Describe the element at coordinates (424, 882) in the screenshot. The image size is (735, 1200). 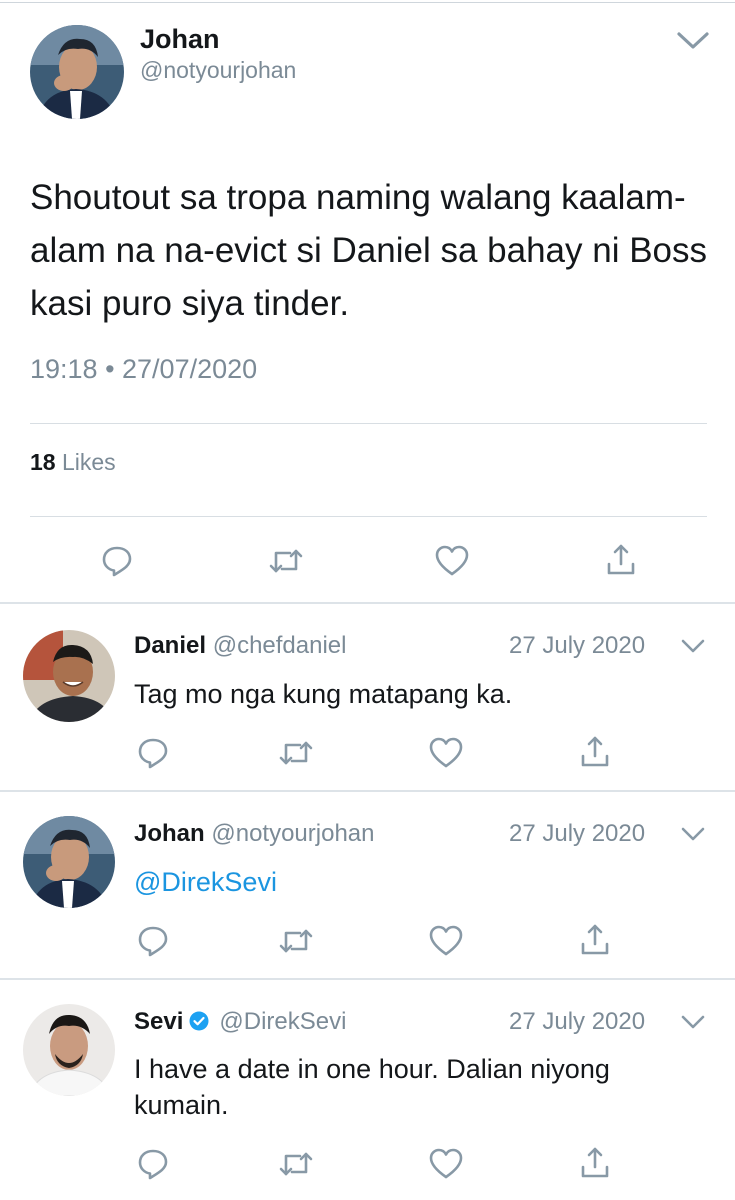
I see `mention-link: @DirekSevi` at that location.